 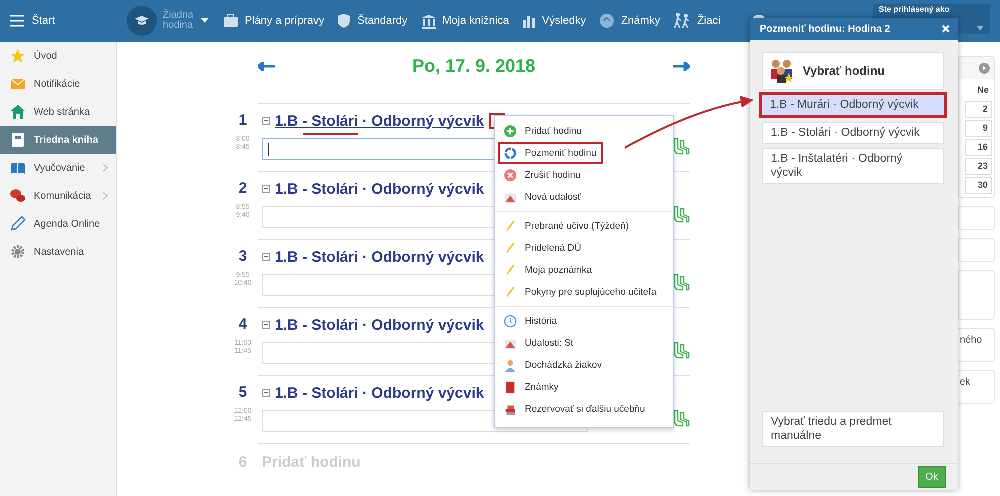 I want to click on date-heading: Po, 17. 9. 2018, so click(x=474, y=66).